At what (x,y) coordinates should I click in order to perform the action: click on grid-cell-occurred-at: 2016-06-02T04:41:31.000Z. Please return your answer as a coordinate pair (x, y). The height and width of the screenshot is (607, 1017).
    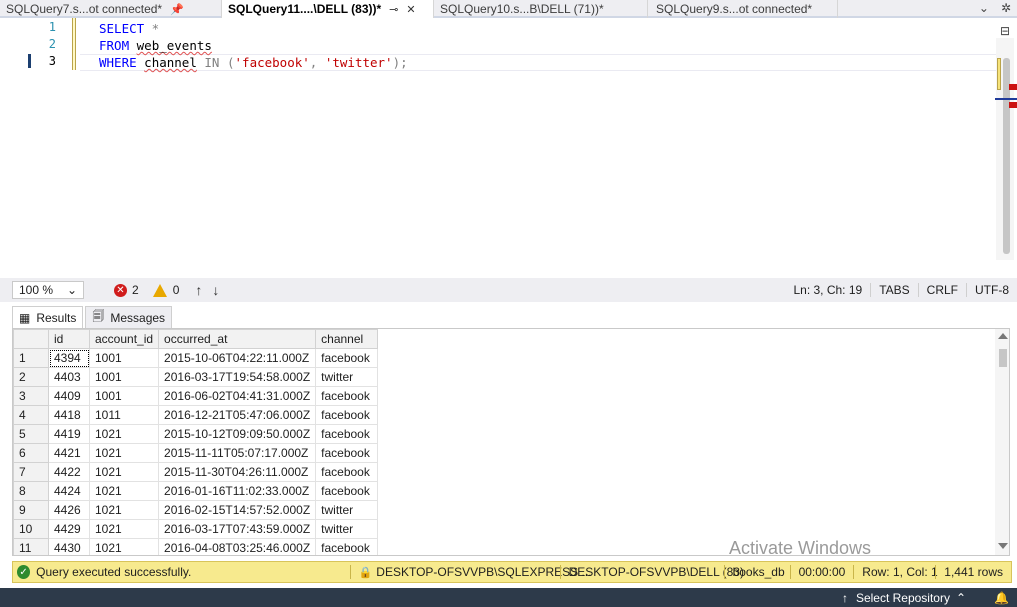
    Looking at the image, I should click on (237, 396).